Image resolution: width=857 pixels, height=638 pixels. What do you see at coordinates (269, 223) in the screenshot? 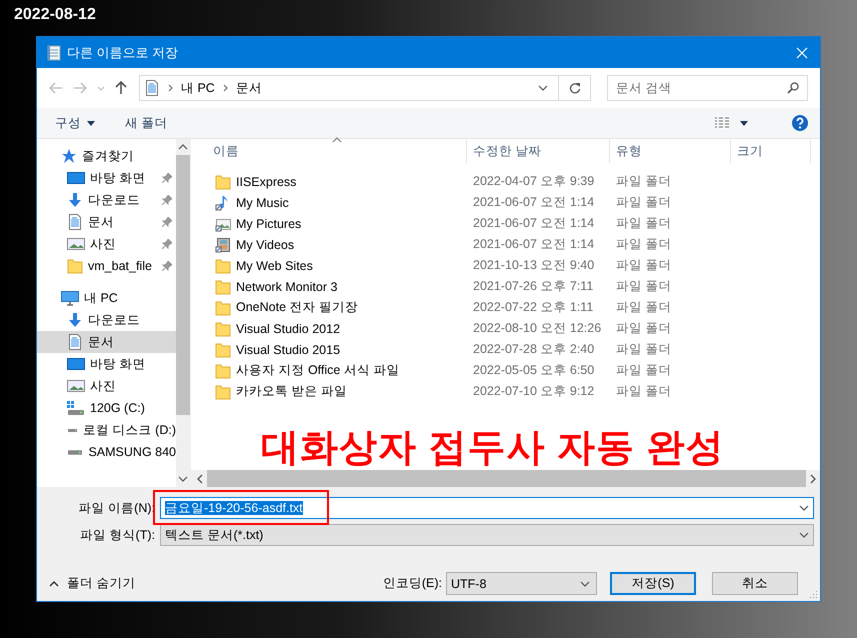
I see `file-name: My Pictures` at bounding box center [269, 223].